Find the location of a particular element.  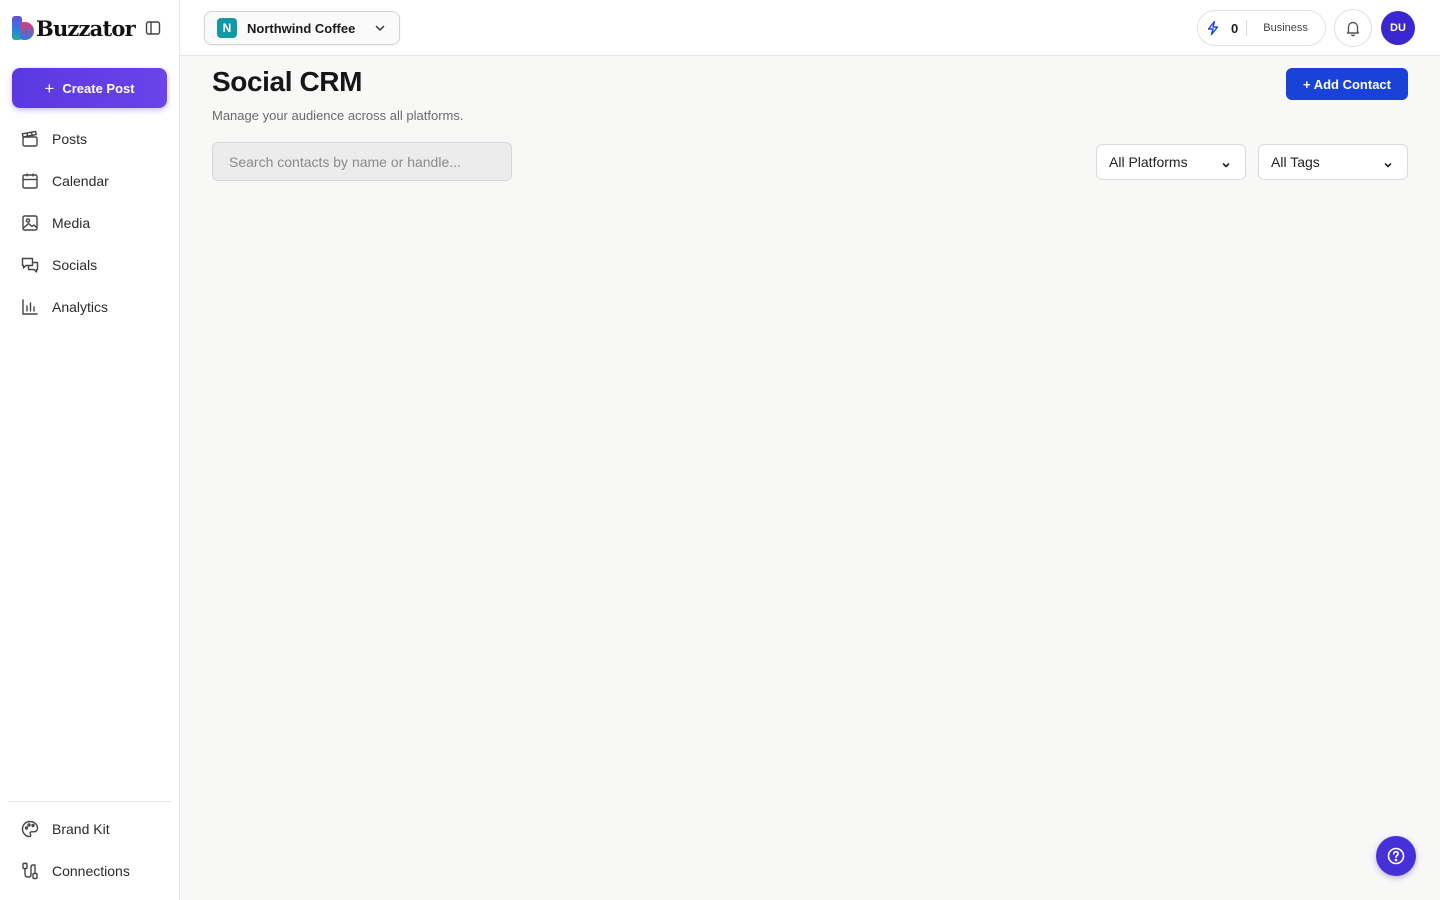

workspace-selector: N Northwind Coffee is located at coordinates (302, 28).